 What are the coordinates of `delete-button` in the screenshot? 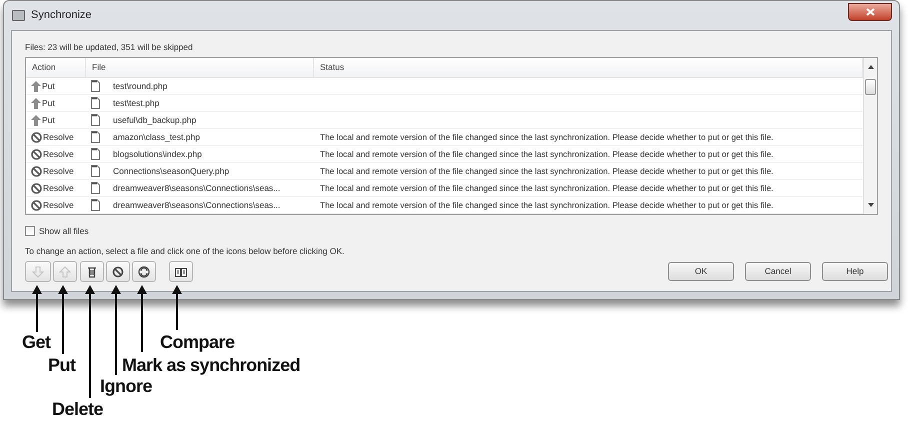 It's located at (92, 271).